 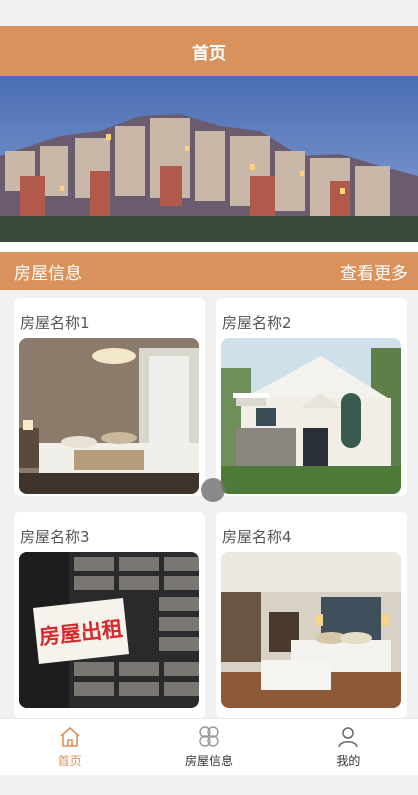 I want to click on villa-photo, so click(x=311, y=416).